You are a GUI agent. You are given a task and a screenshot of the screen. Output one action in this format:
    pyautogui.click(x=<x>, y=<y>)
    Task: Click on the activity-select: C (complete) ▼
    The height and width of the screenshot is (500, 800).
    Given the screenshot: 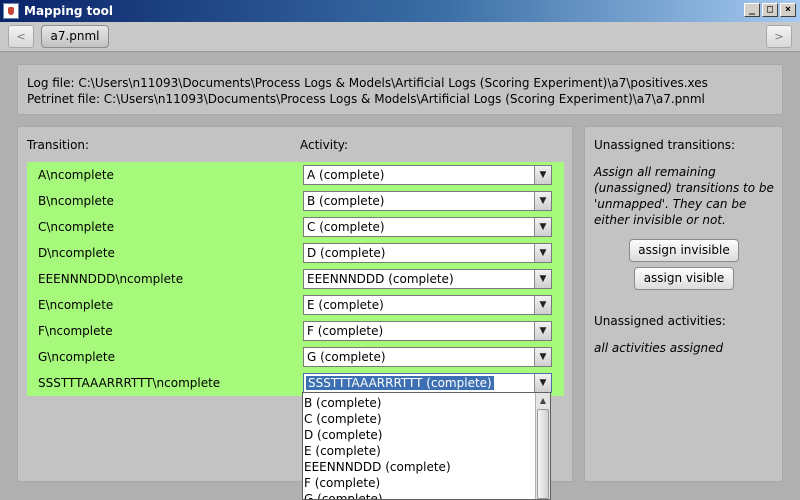 What is the action you would take?
    pyautogui.click(x=427, y=227)
    